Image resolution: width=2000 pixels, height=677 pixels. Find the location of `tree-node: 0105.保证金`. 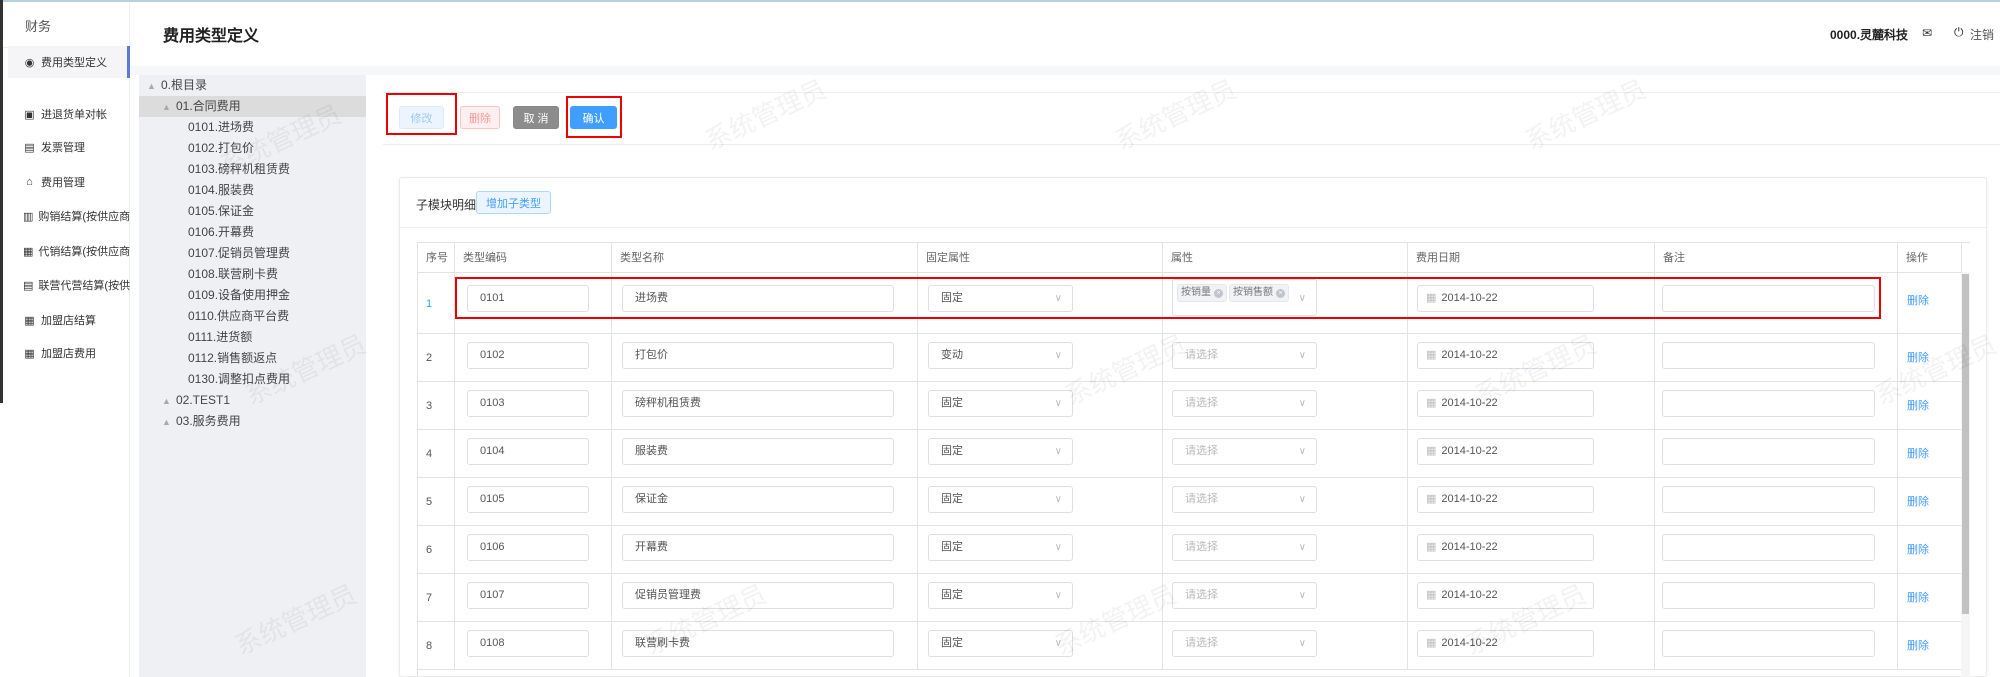

tree-node: 0105.保证金 is located at coordinates (252, 211).